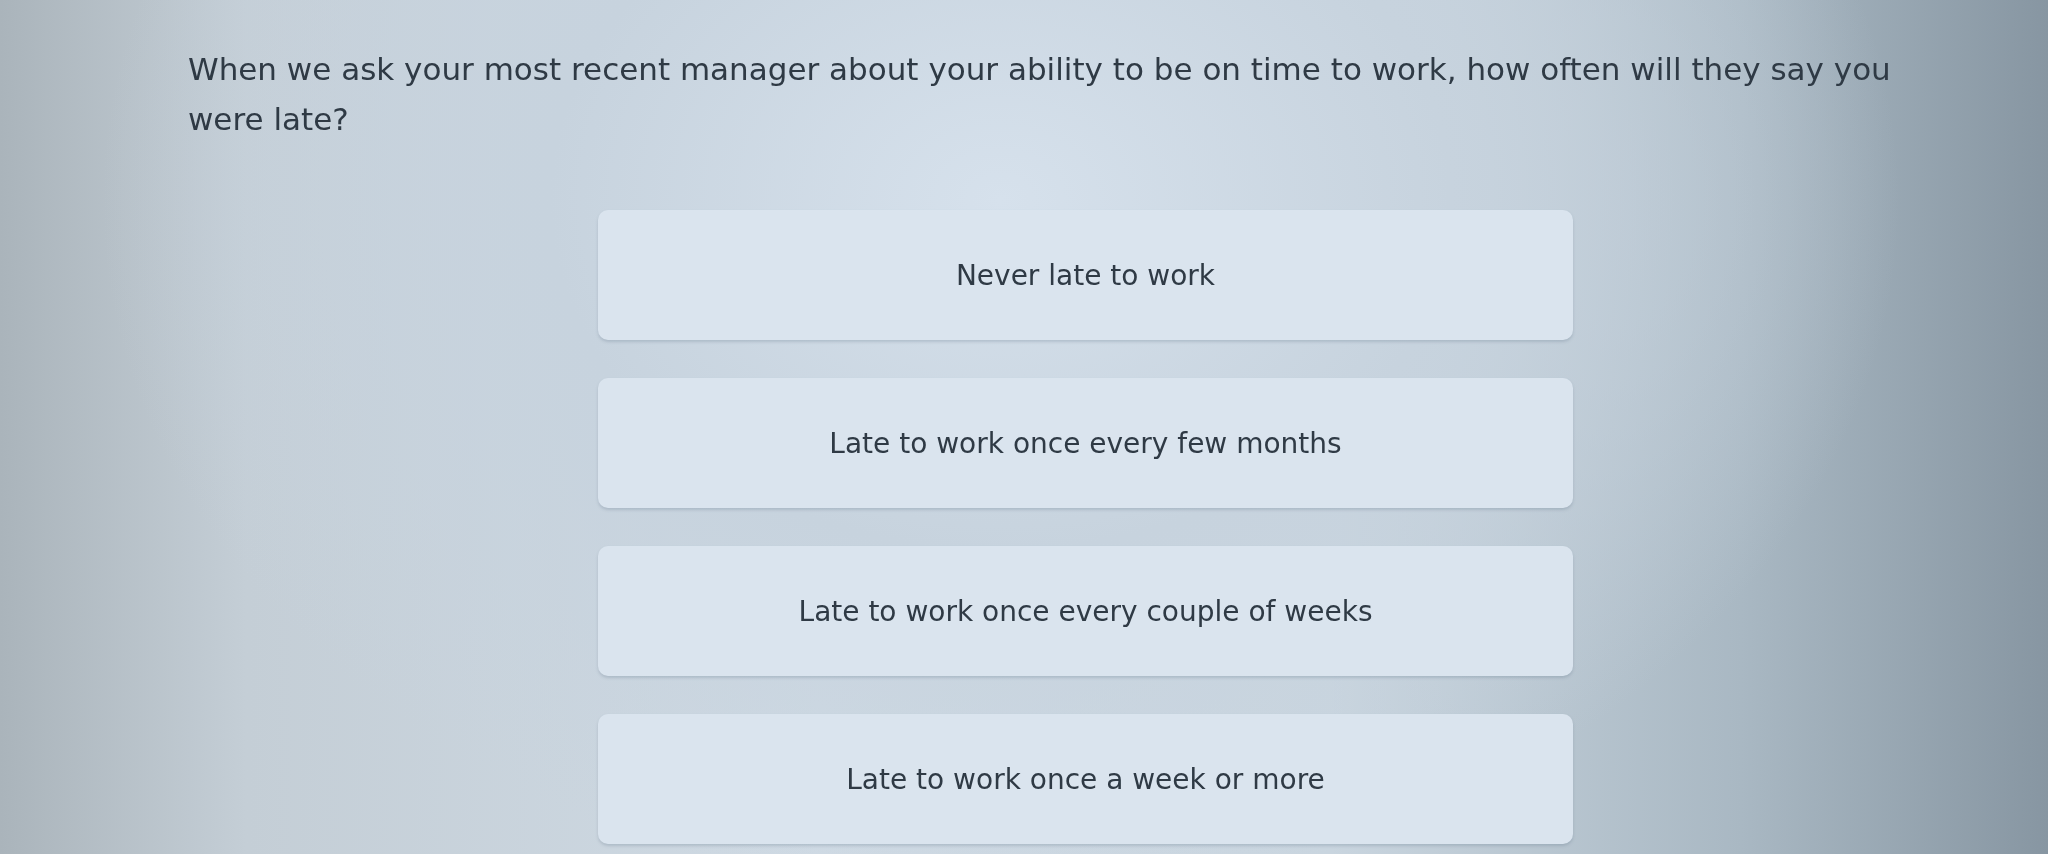  I want to click on answer-option: Late to work once every few months, so click(1085, 443).